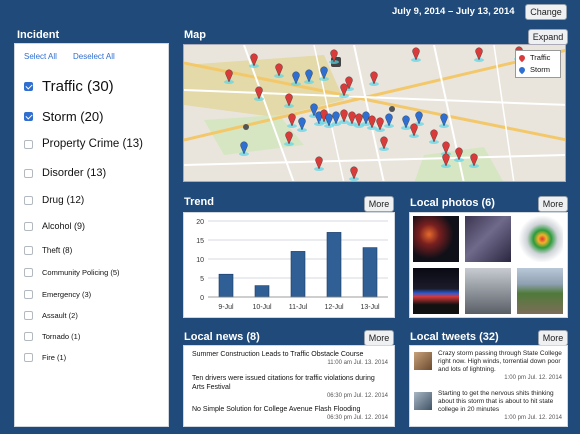 The width and height of the screenshot is (580, 434). Describe the element at coordinates (74, 173) in the screenshot. I see `incident-label: Disorder (13)` at that location.